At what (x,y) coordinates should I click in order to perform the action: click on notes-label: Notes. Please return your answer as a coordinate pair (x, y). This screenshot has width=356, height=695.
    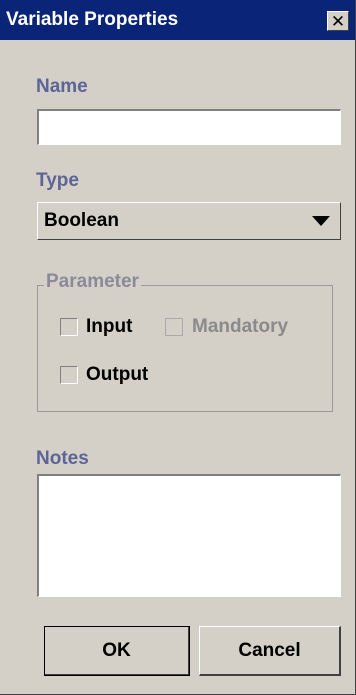
    Looking at the image, I should click on (62, 458).